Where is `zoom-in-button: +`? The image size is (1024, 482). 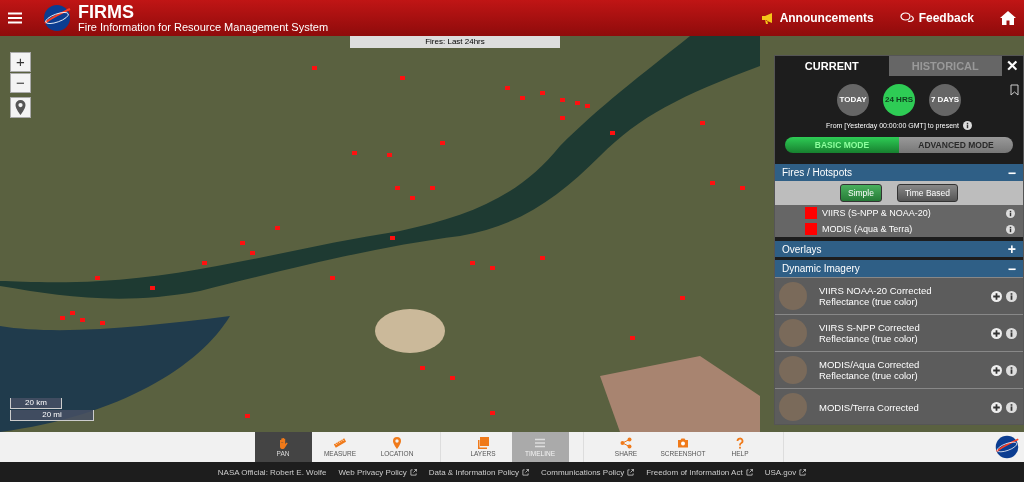 zoom-in-button: + is located at coordinates (20, 62).